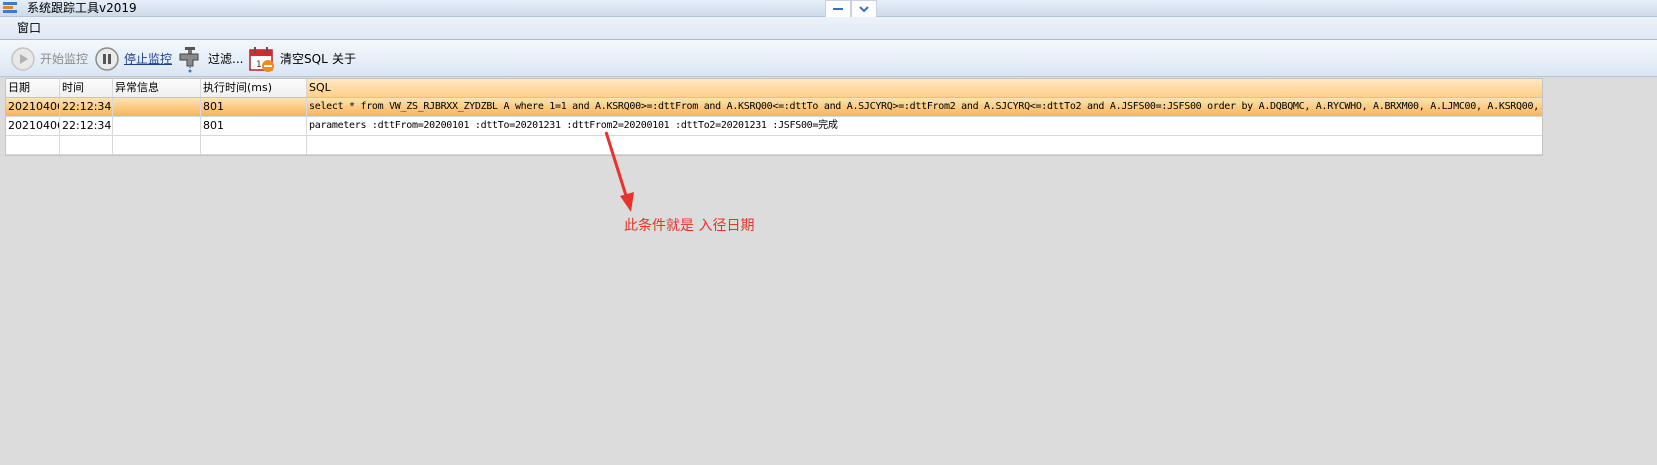 The height and width of the screenshot is (465, 1657). Describe the element at coordinates (86, 88) in the screenshot. I see `column-header-time: 时间` at that location.